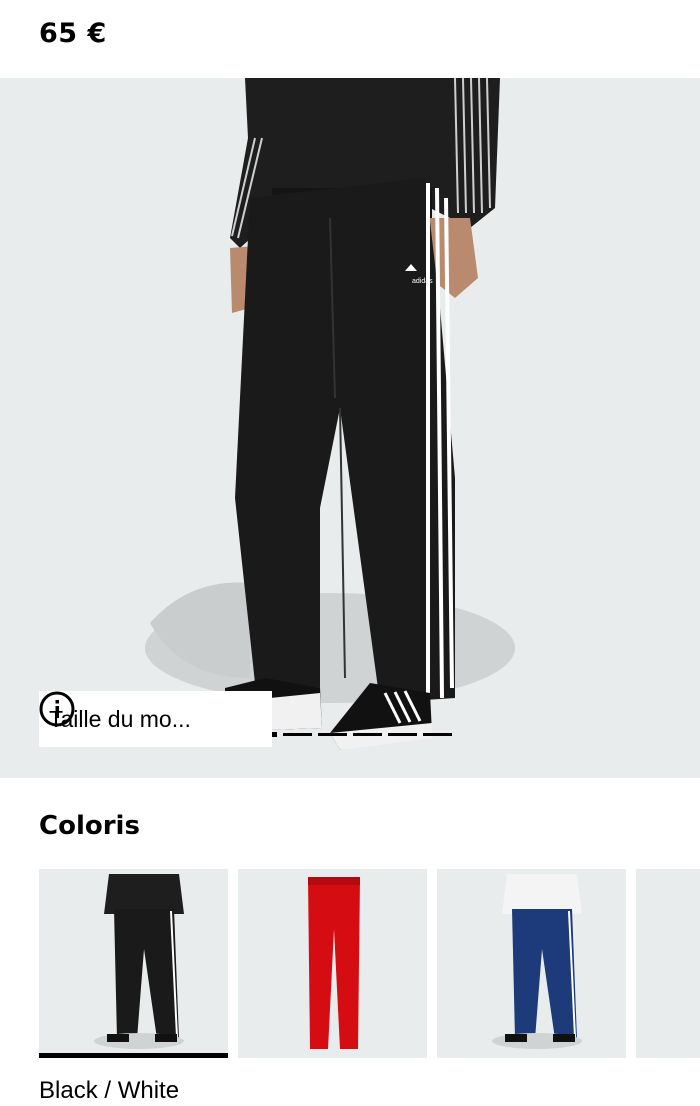 The height and width of the screenshot is (1106, 700). What do you see at coordinates (73, 33) in the screenshot?
I see `product-price: 65 €` at bounding box center [73, 33].